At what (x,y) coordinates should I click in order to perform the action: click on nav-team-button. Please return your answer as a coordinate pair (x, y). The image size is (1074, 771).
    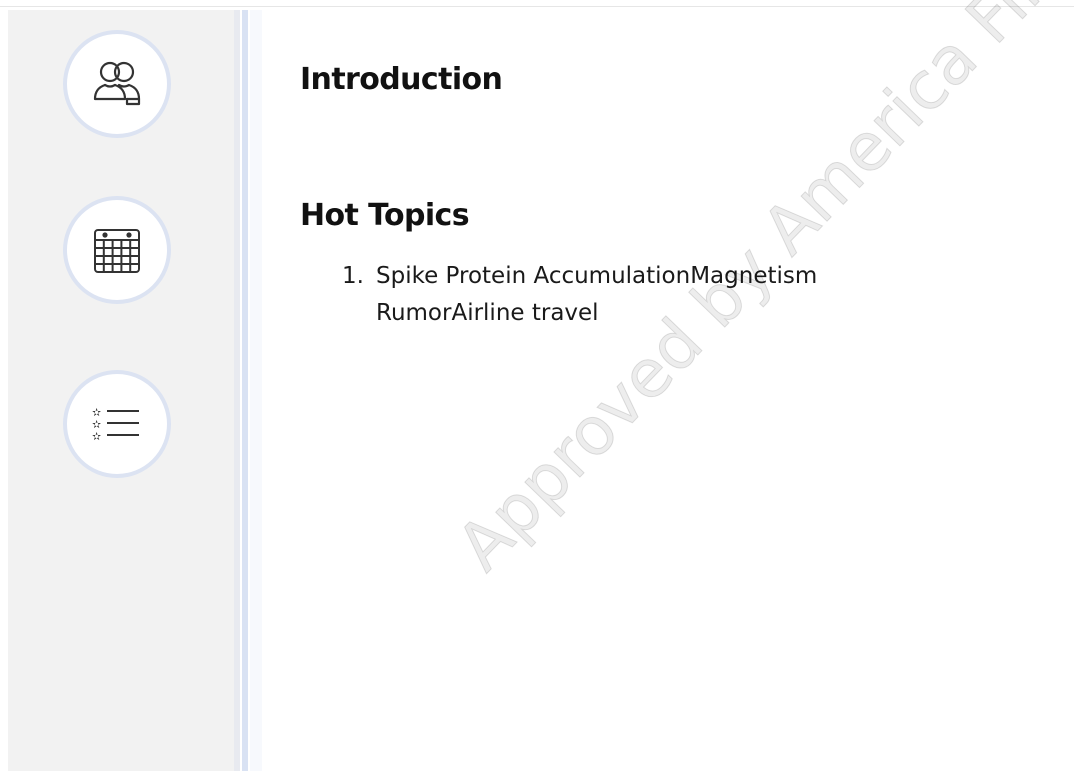
    Looking at the image, I should click on (117, 84).